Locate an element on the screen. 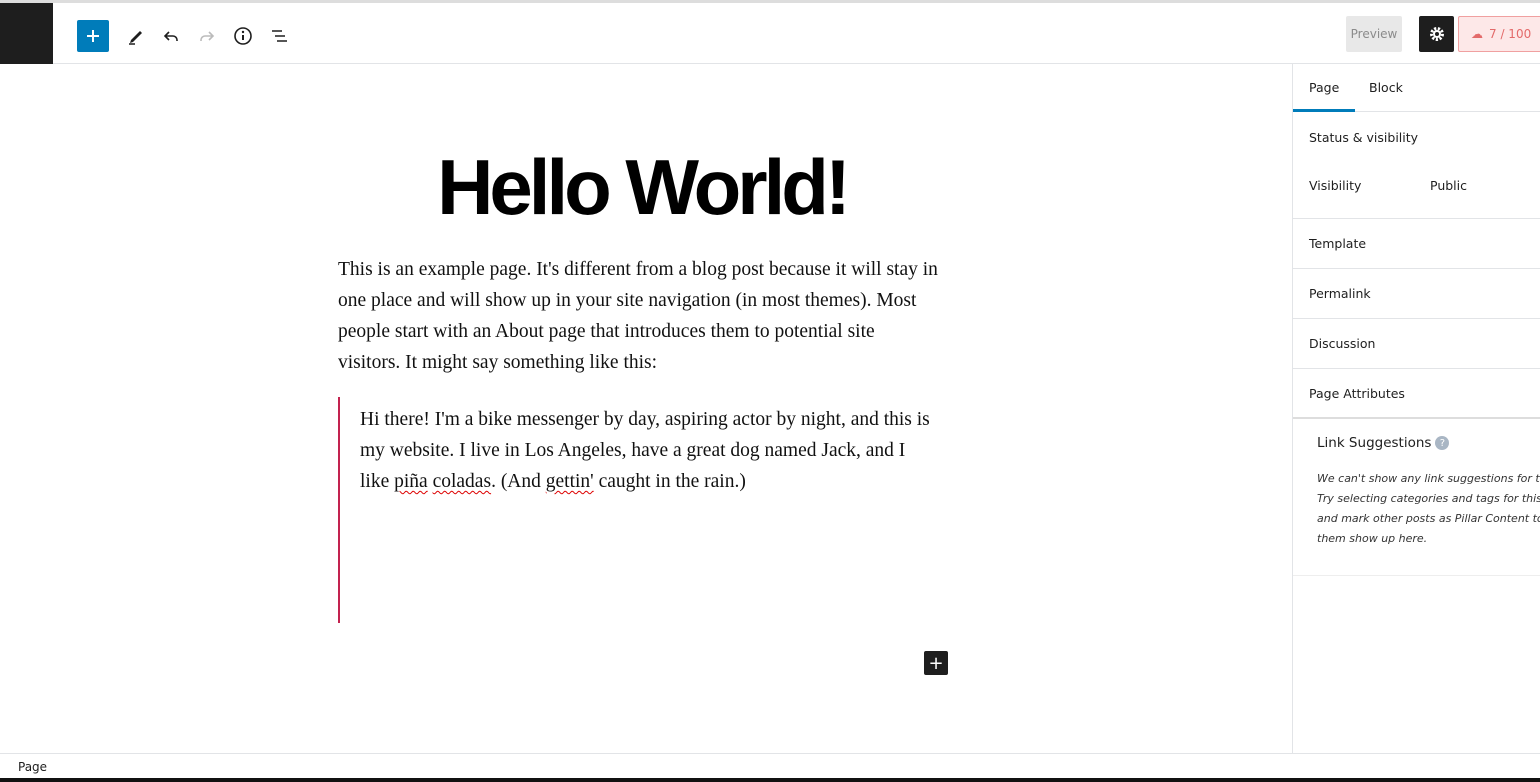 Image resolution: width=1540 pixels, height=782 pixels. visibility-label: Visibility is located at coordinates (1335, 185).